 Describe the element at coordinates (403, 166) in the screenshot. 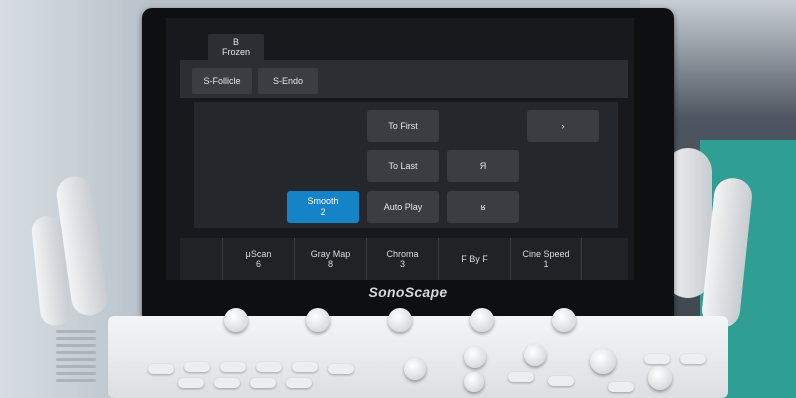

I see `to-last-button: To Last` at that location.